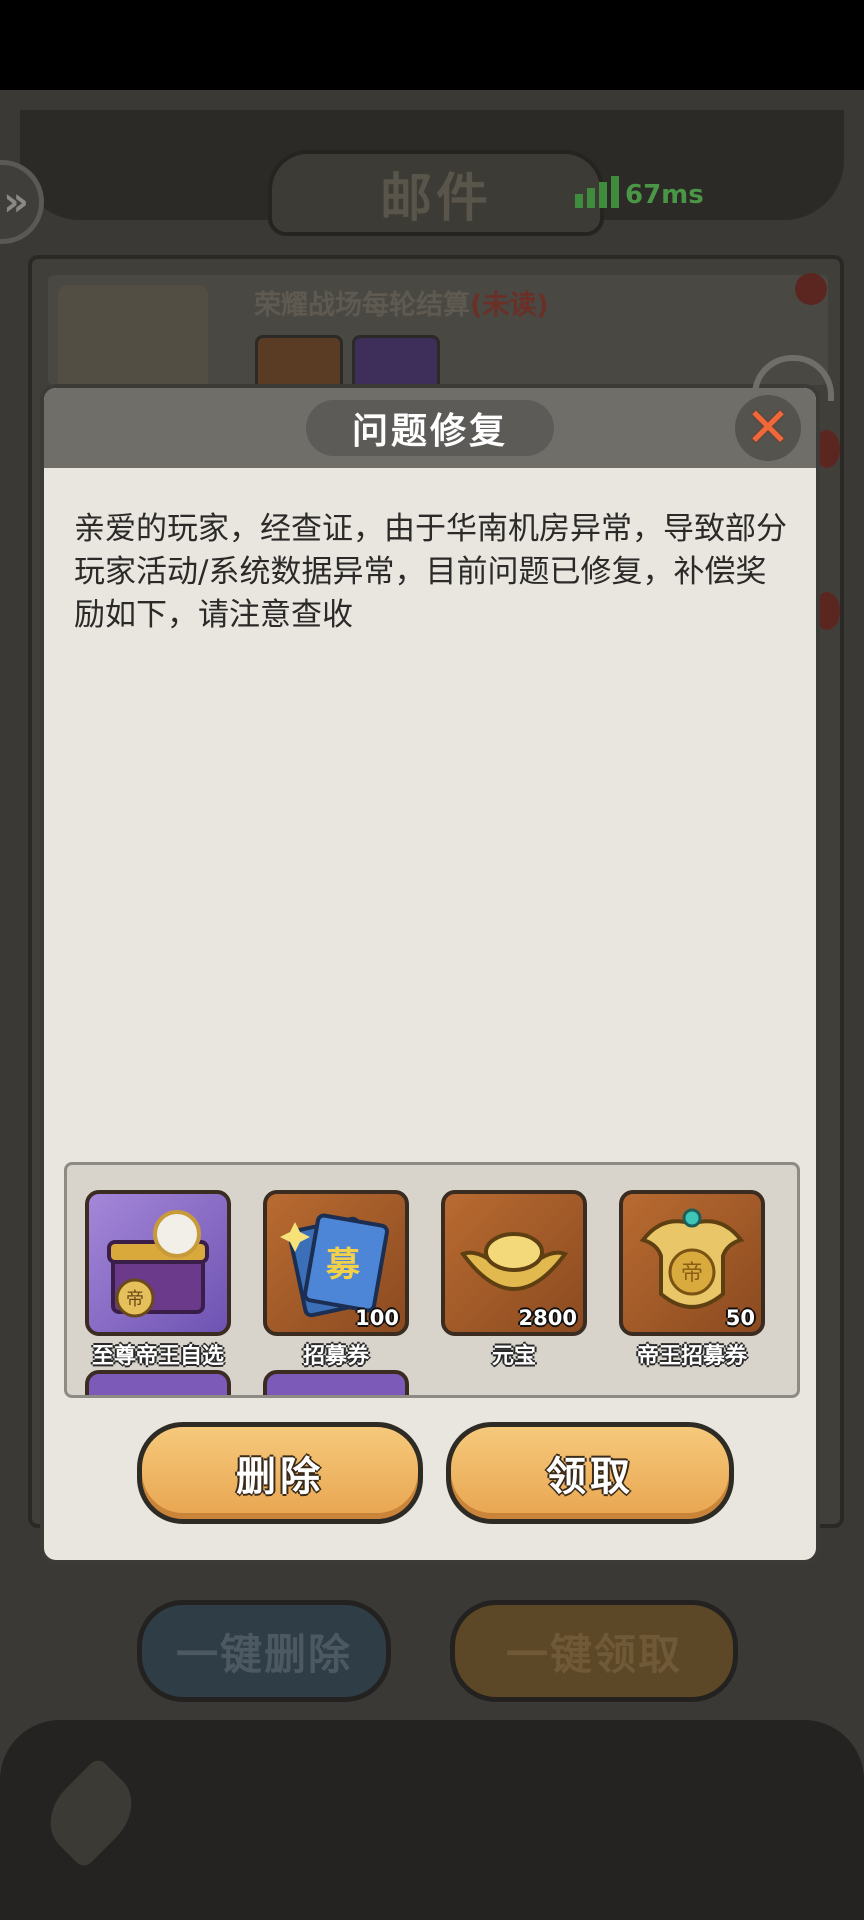 The image size is (864, 1920). Describe the element at coordinates (590, 1477) in the screenshot. I see `claim-button-label: 领取` at that location.